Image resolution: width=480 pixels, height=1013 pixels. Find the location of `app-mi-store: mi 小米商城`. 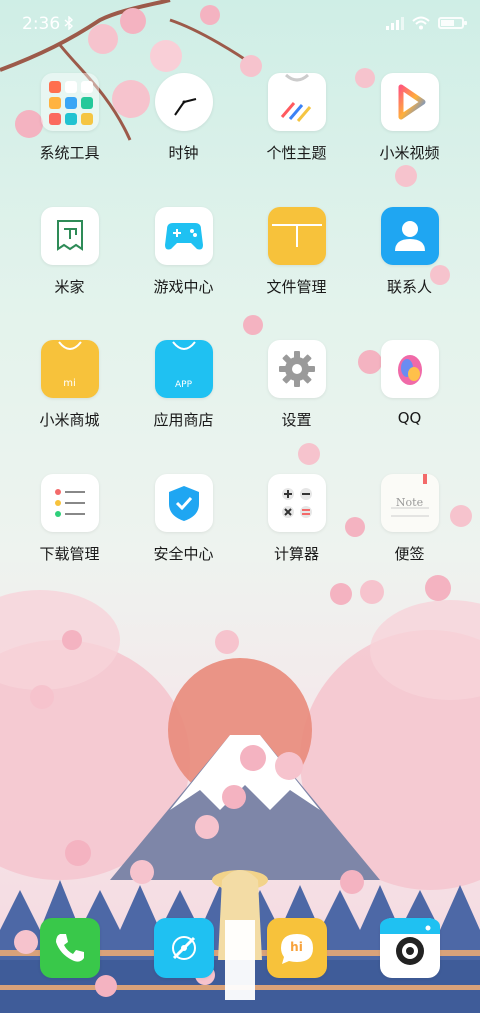

app-mi-store: mi 小米商城 is located at coordinates (69, 385).